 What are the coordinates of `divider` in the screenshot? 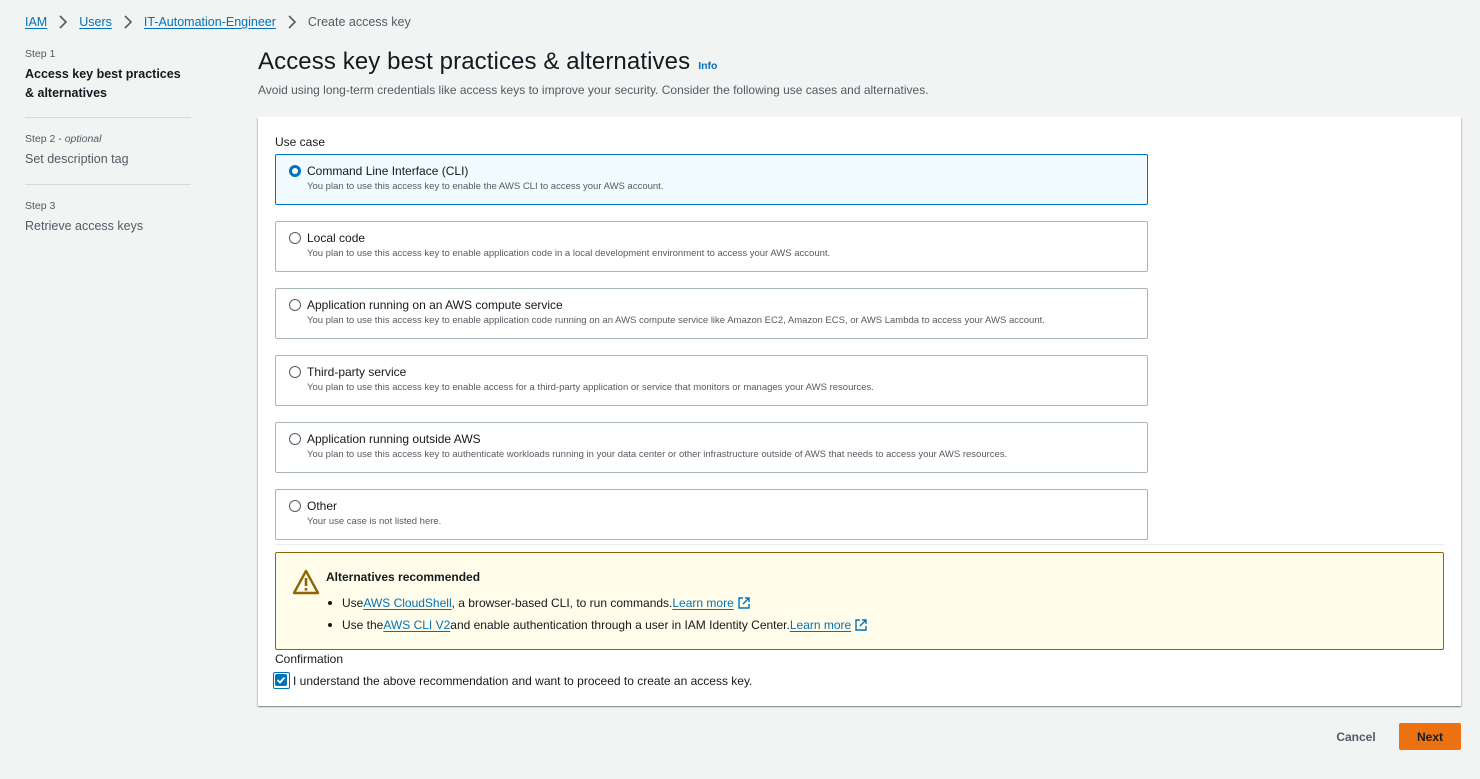 It's located at (860, 544).